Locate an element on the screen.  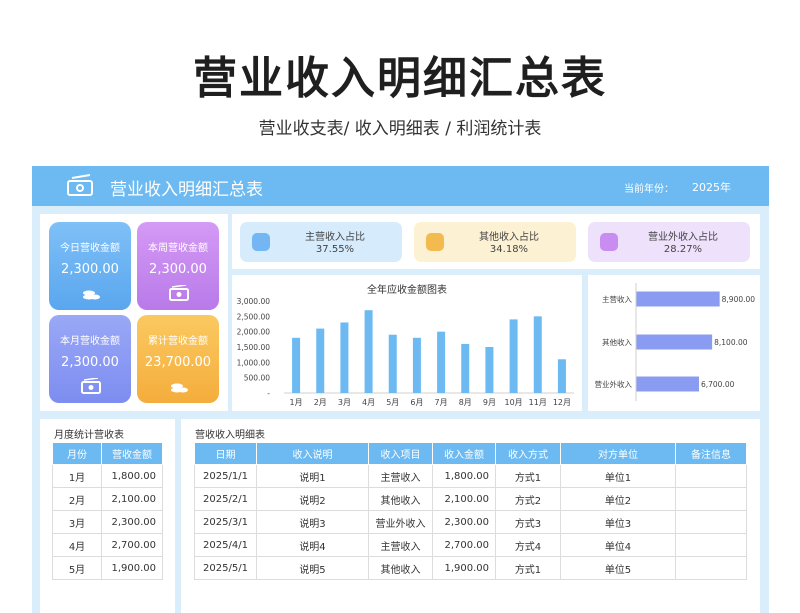
amount-cell: 2,100.00 is located at coordinates (132, 499).